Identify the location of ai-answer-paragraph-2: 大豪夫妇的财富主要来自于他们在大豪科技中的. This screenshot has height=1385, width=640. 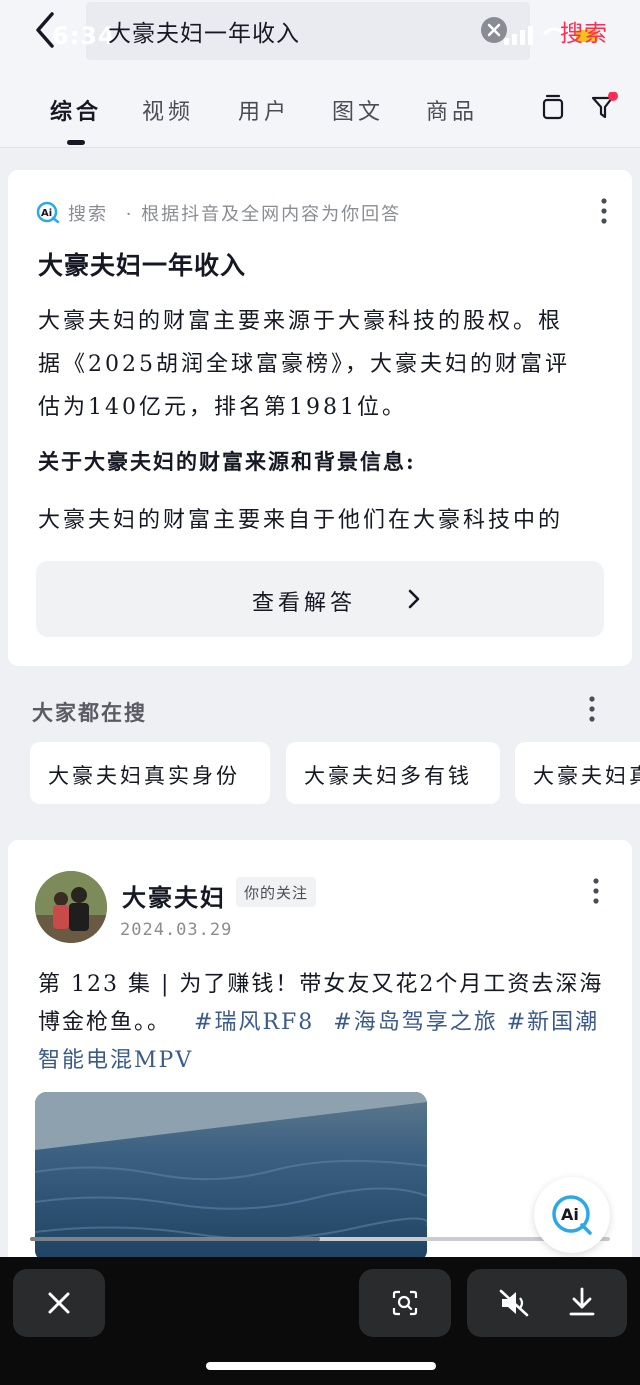
(301, 520).